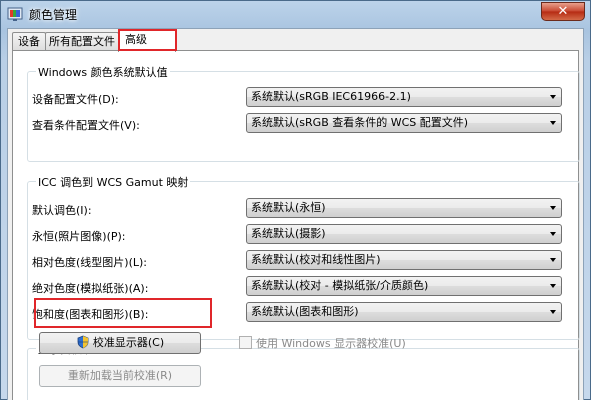 This screenshot has width=591, height=400. What do you see at coordinates (331, 343) in the screenshot?
I see `use-windows-calibration-label: 使用 Windows 显示器校准(U)` at bounding box center [331, 343].